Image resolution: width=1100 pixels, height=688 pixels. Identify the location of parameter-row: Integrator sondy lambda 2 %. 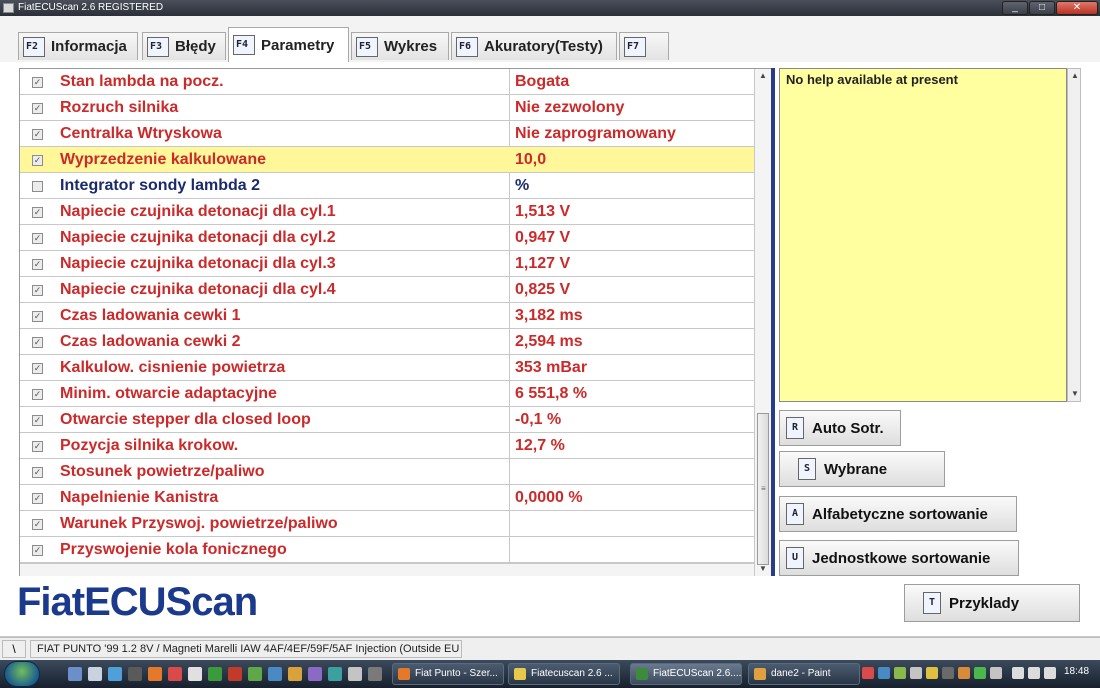
(387, 186).